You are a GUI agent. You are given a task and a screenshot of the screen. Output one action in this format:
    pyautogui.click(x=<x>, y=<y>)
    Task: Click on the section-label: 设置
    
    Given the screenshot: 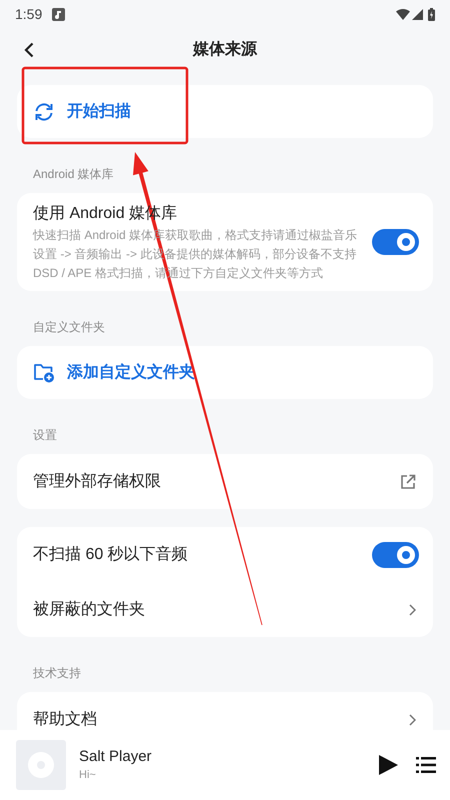 What is the action you would take?
    pyautogui.click(x=45, y=435)
    